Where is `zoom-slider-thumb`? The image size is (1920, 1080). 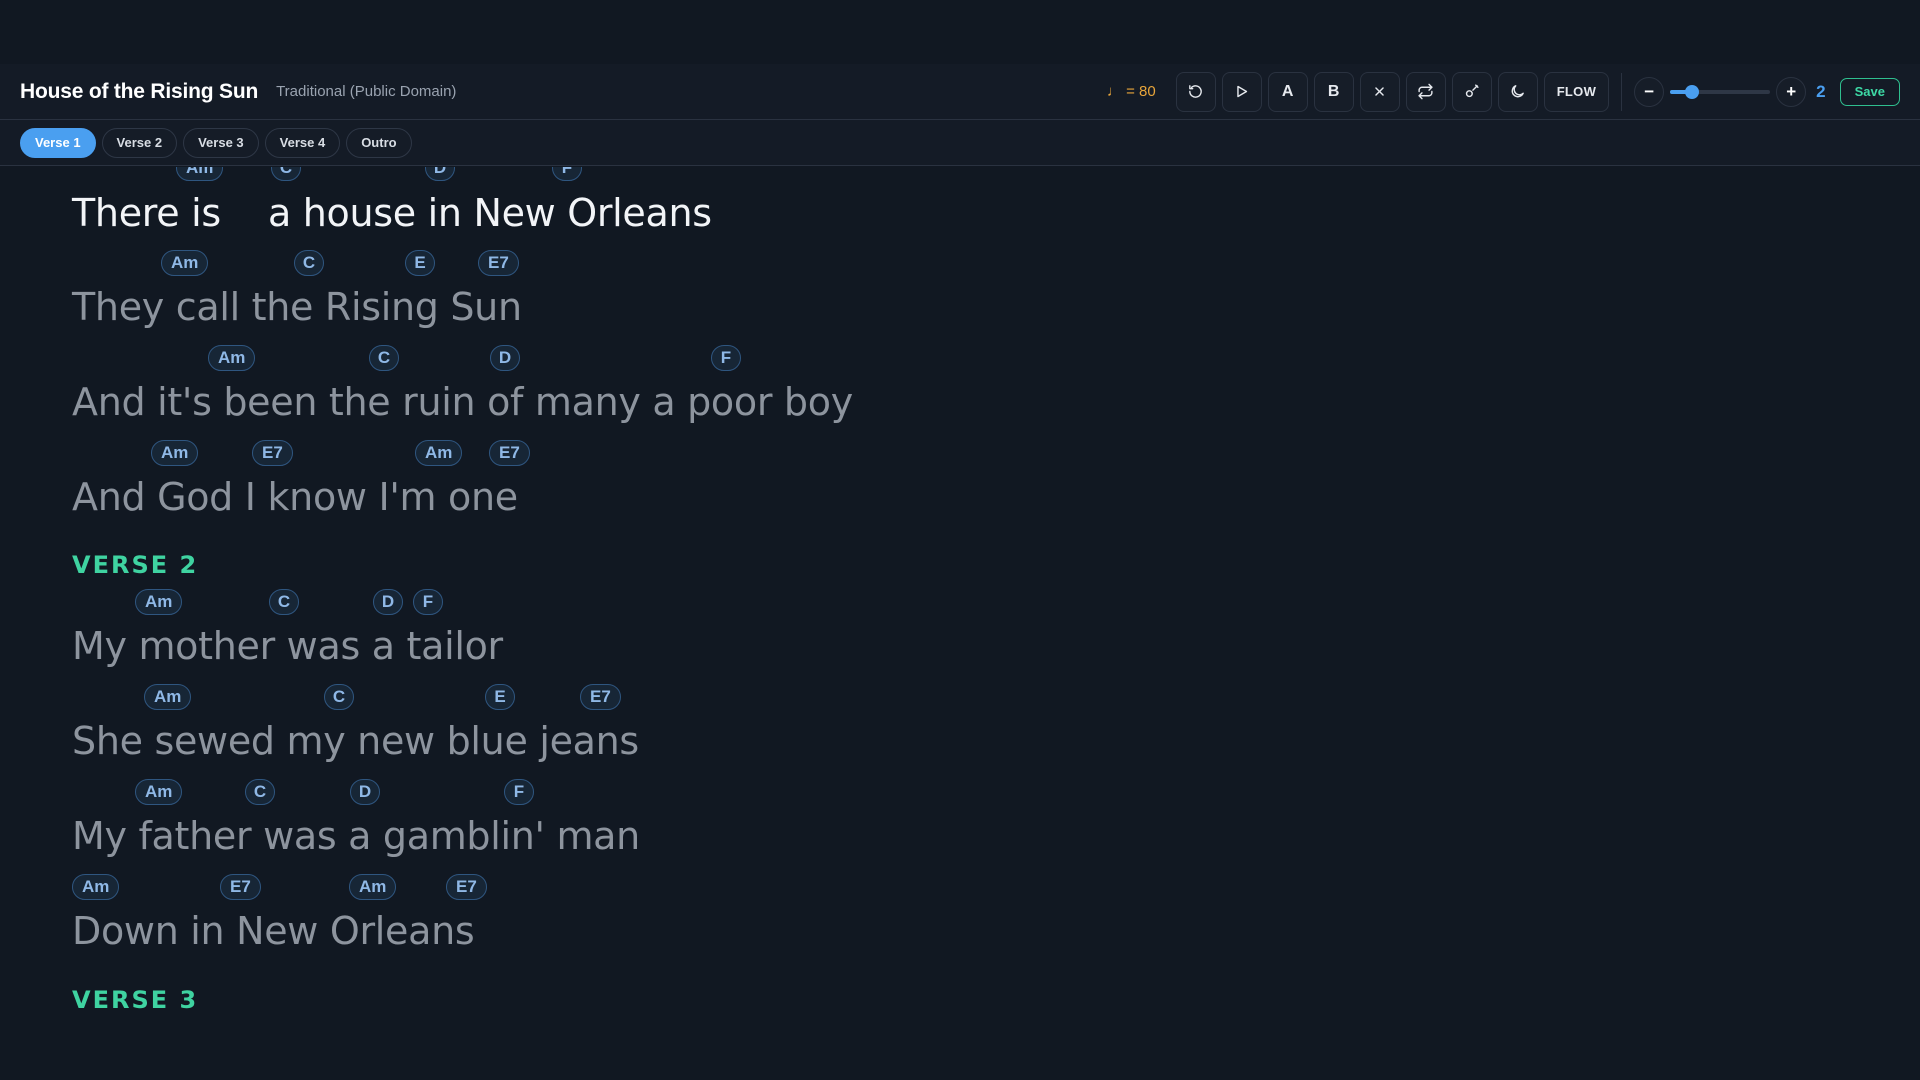 zoom-slider-thumb is located at coordinates (1692, 91).